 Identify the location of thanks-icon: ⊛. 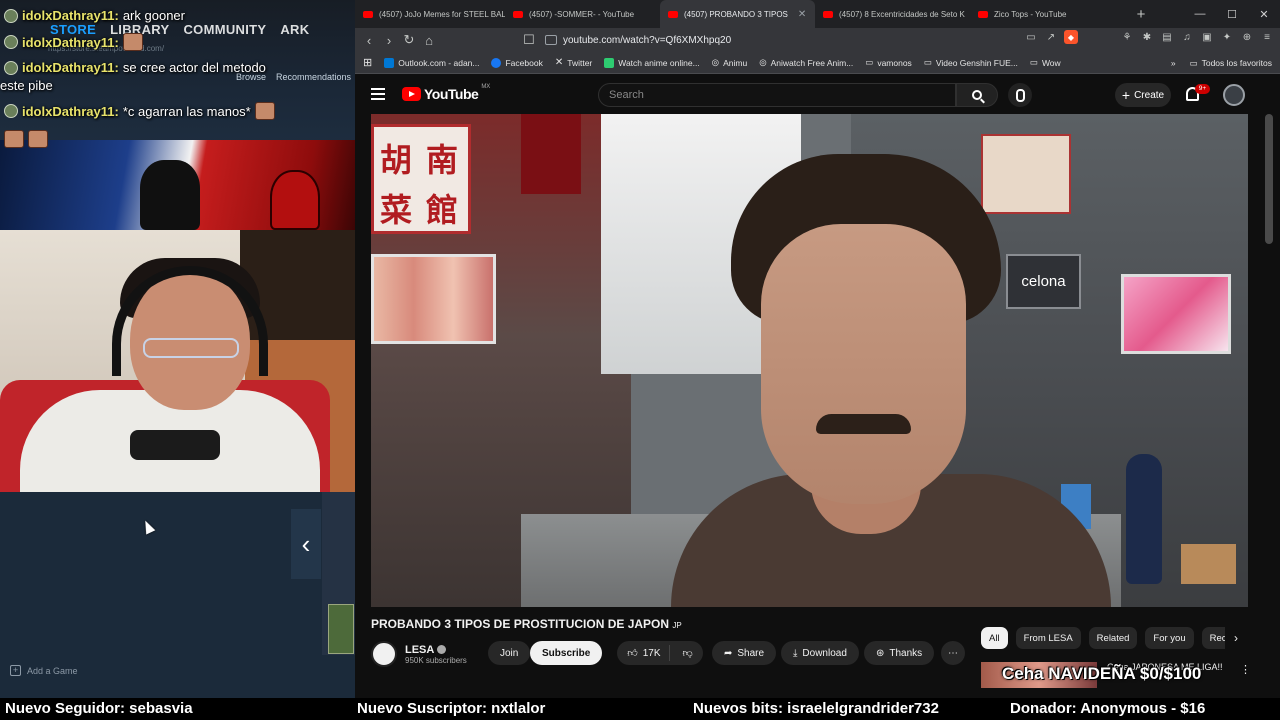
(880, 653).